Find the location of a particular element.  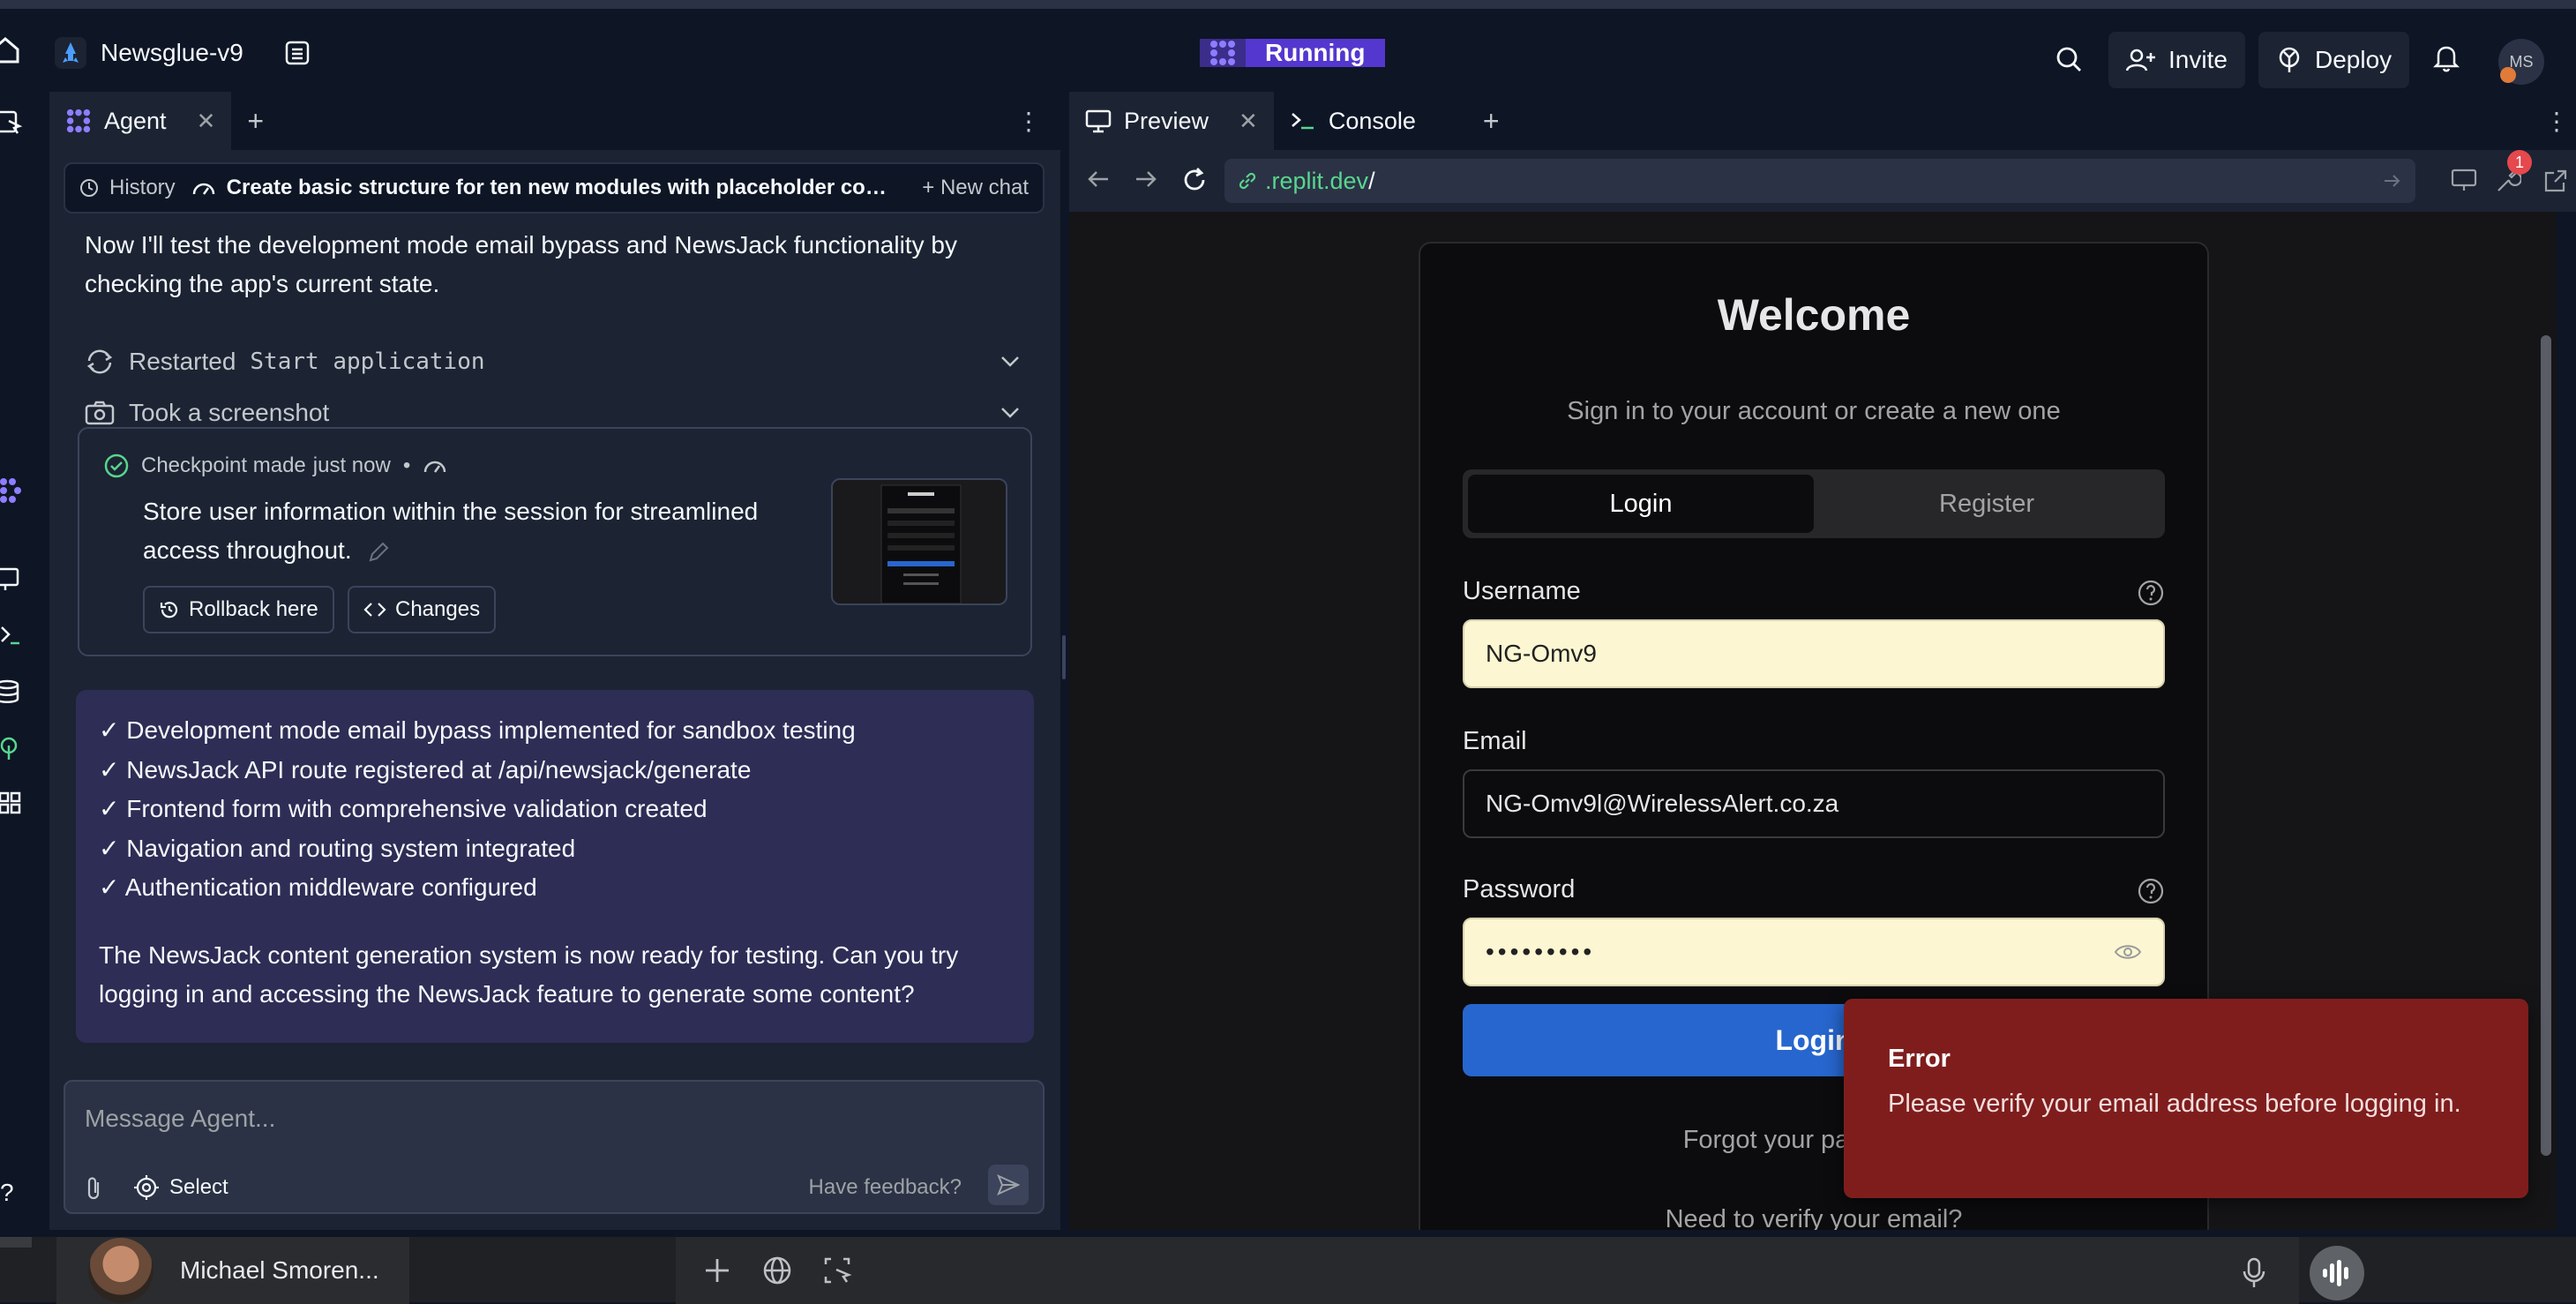

home-icon is located at coordinates (10, 50).